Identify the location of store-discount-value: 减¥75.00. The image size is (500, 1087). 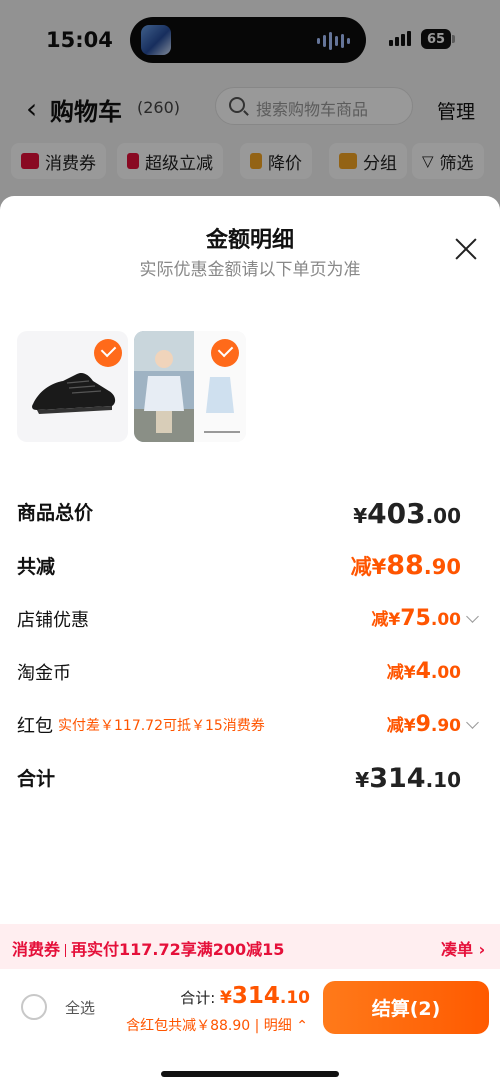
(416, 618).